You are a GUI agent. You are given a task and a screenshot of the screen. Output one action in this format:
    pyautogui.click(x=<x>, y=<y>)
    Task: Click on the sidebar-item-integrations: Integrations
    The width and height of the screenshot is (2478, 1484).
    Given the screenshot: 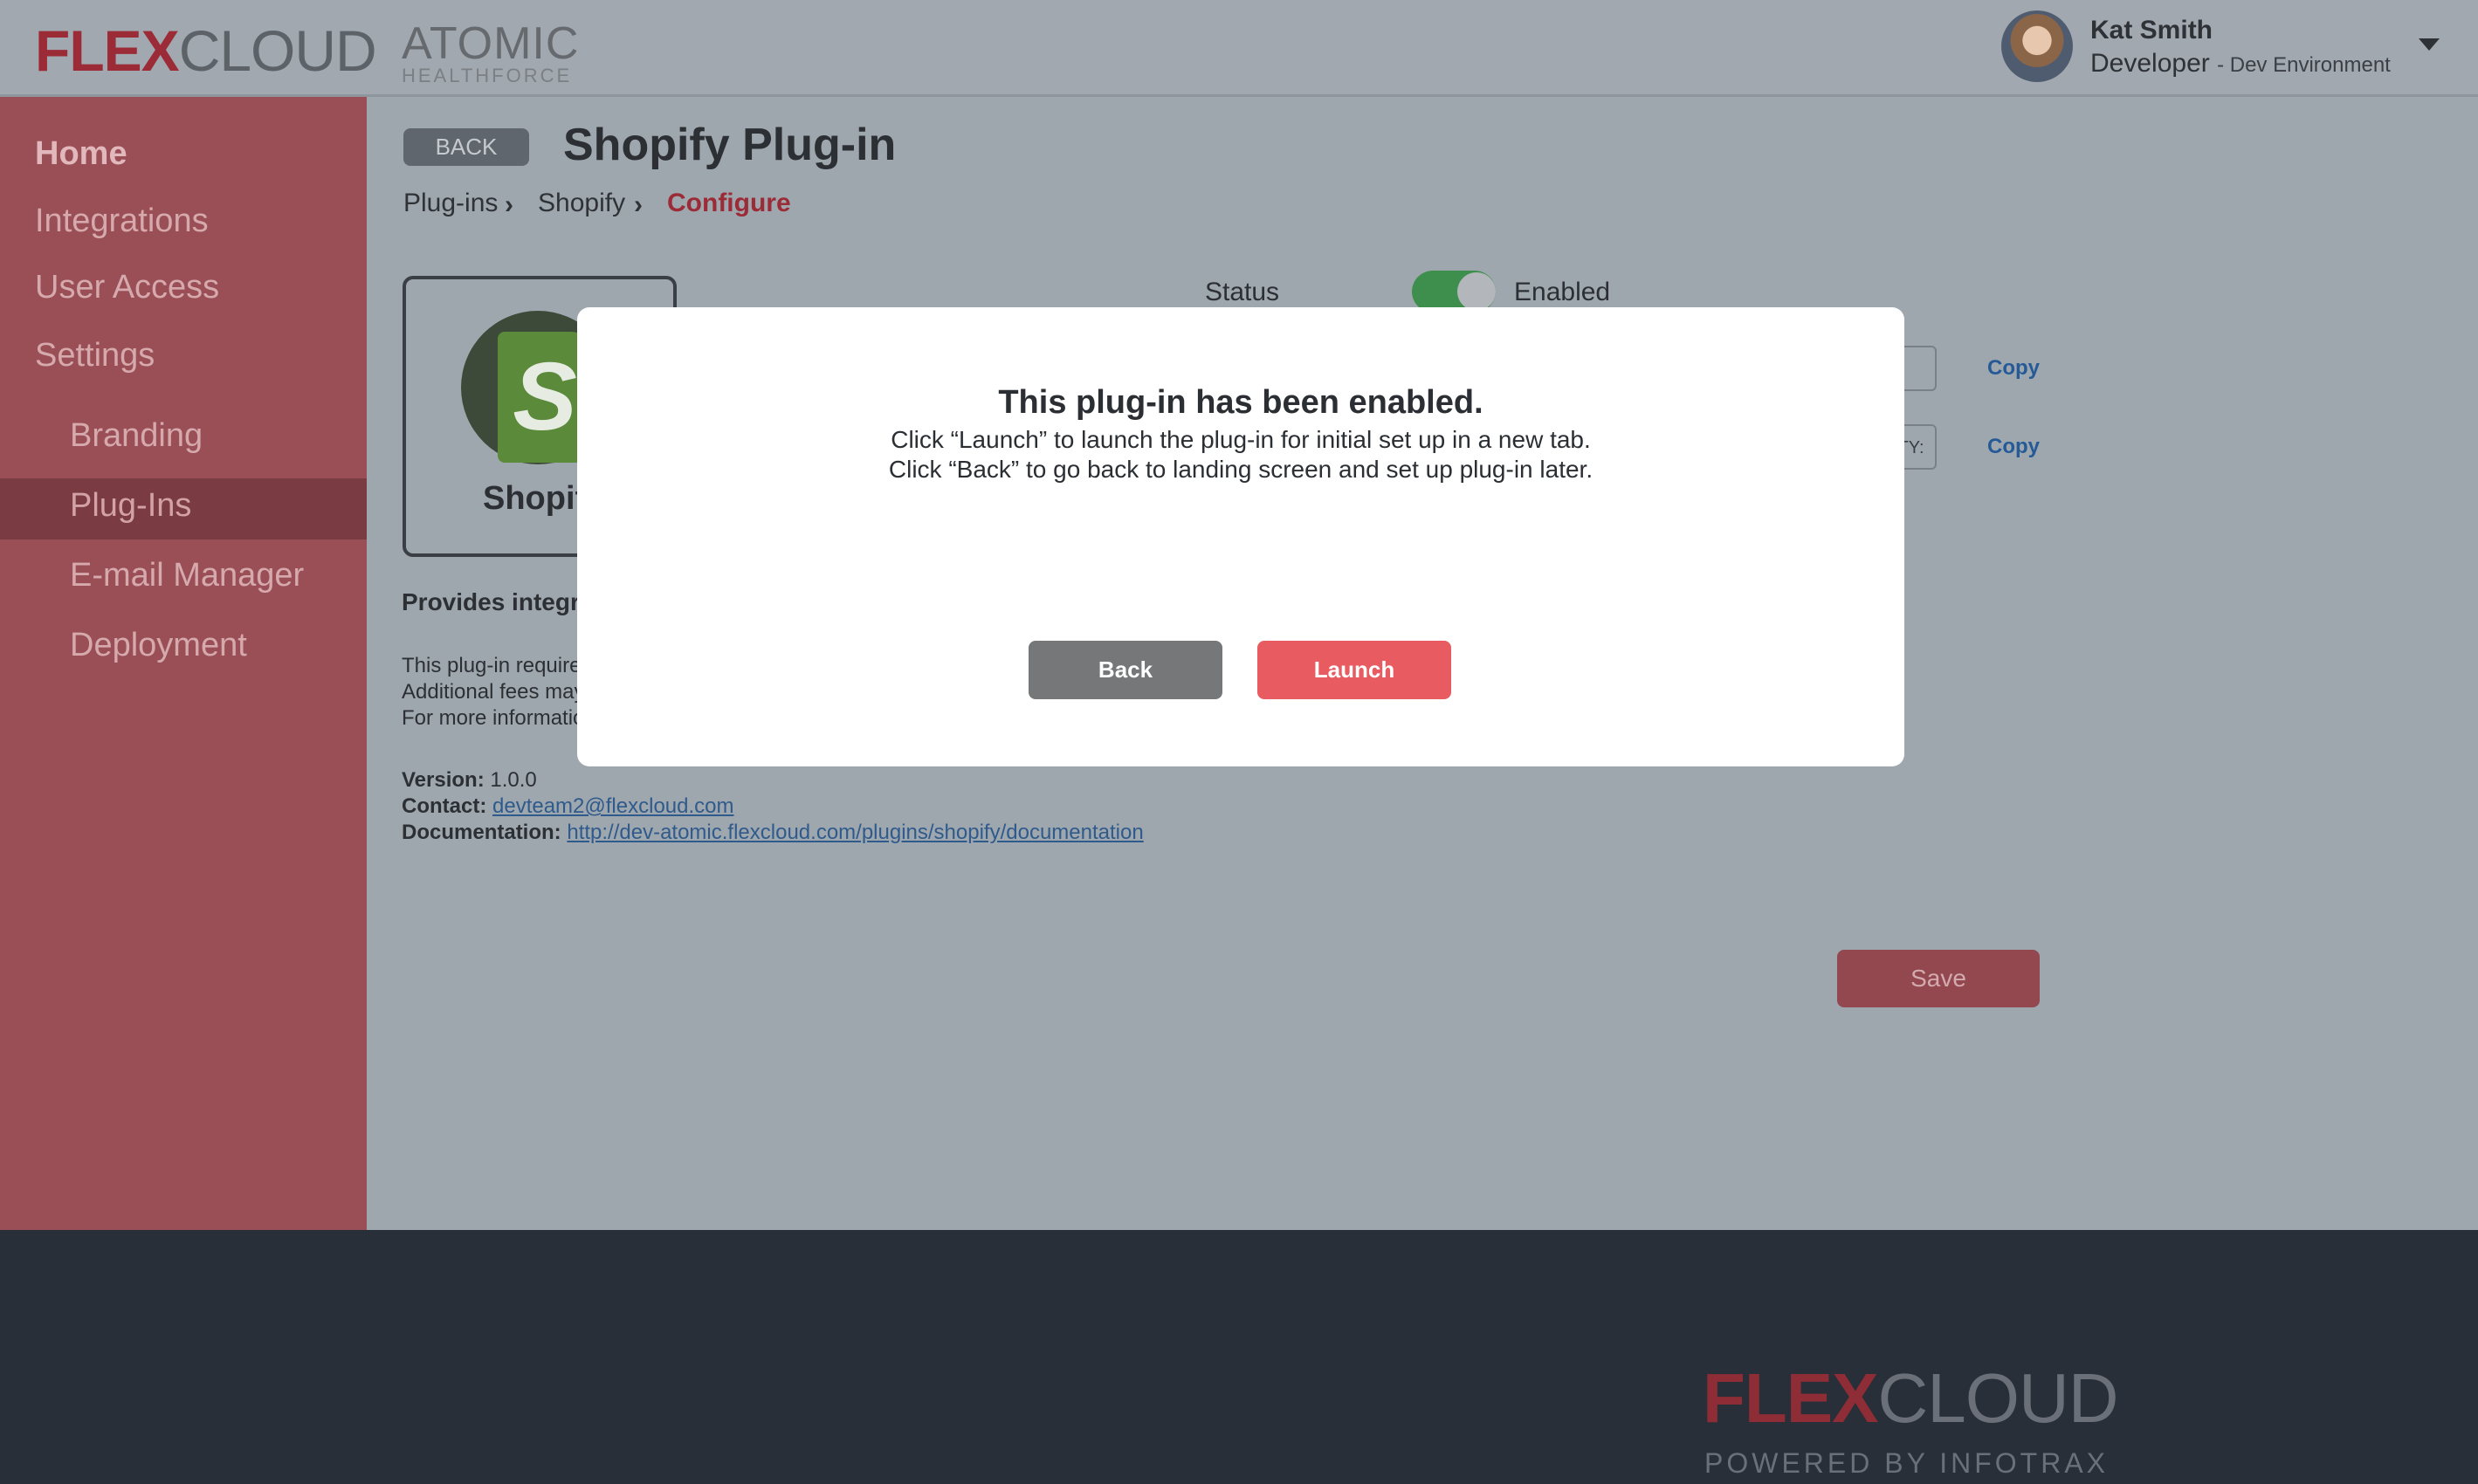 What is the action you would take?
    pyautogui.click(x=122, y=221)
    